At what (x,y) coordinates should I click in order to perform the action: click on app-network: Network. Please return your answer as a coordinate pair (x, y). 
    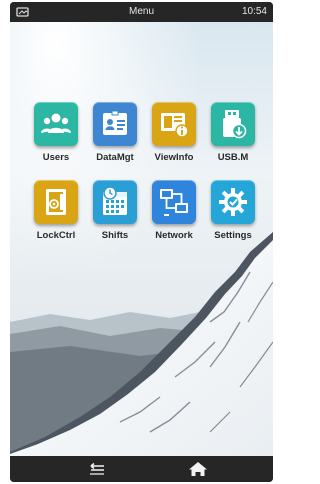
    Looking at the image, I should click on (174, 215).